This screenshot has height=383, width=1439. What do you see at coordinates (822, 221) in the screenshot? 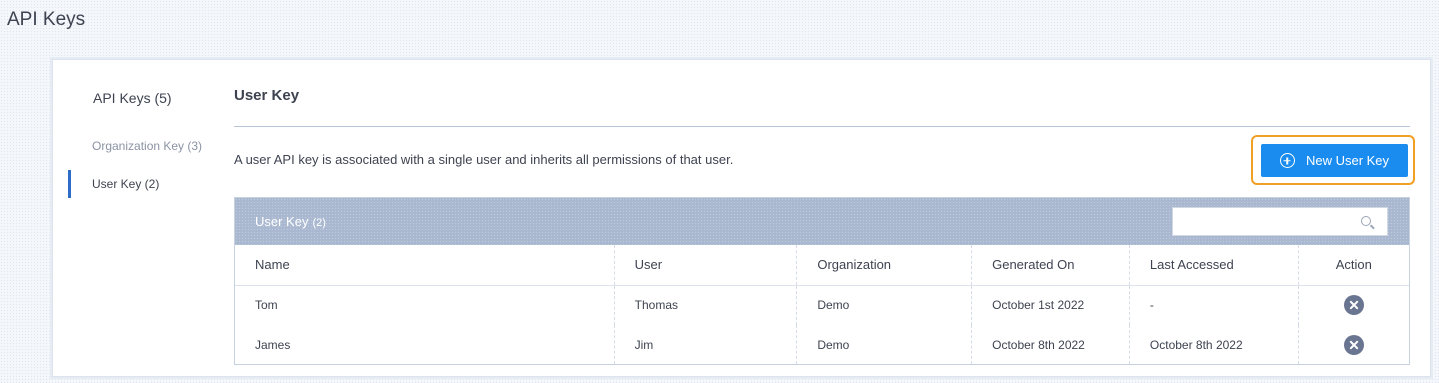
I see `table-header-bar: User Key (2)` at bounding box center [822, 221].